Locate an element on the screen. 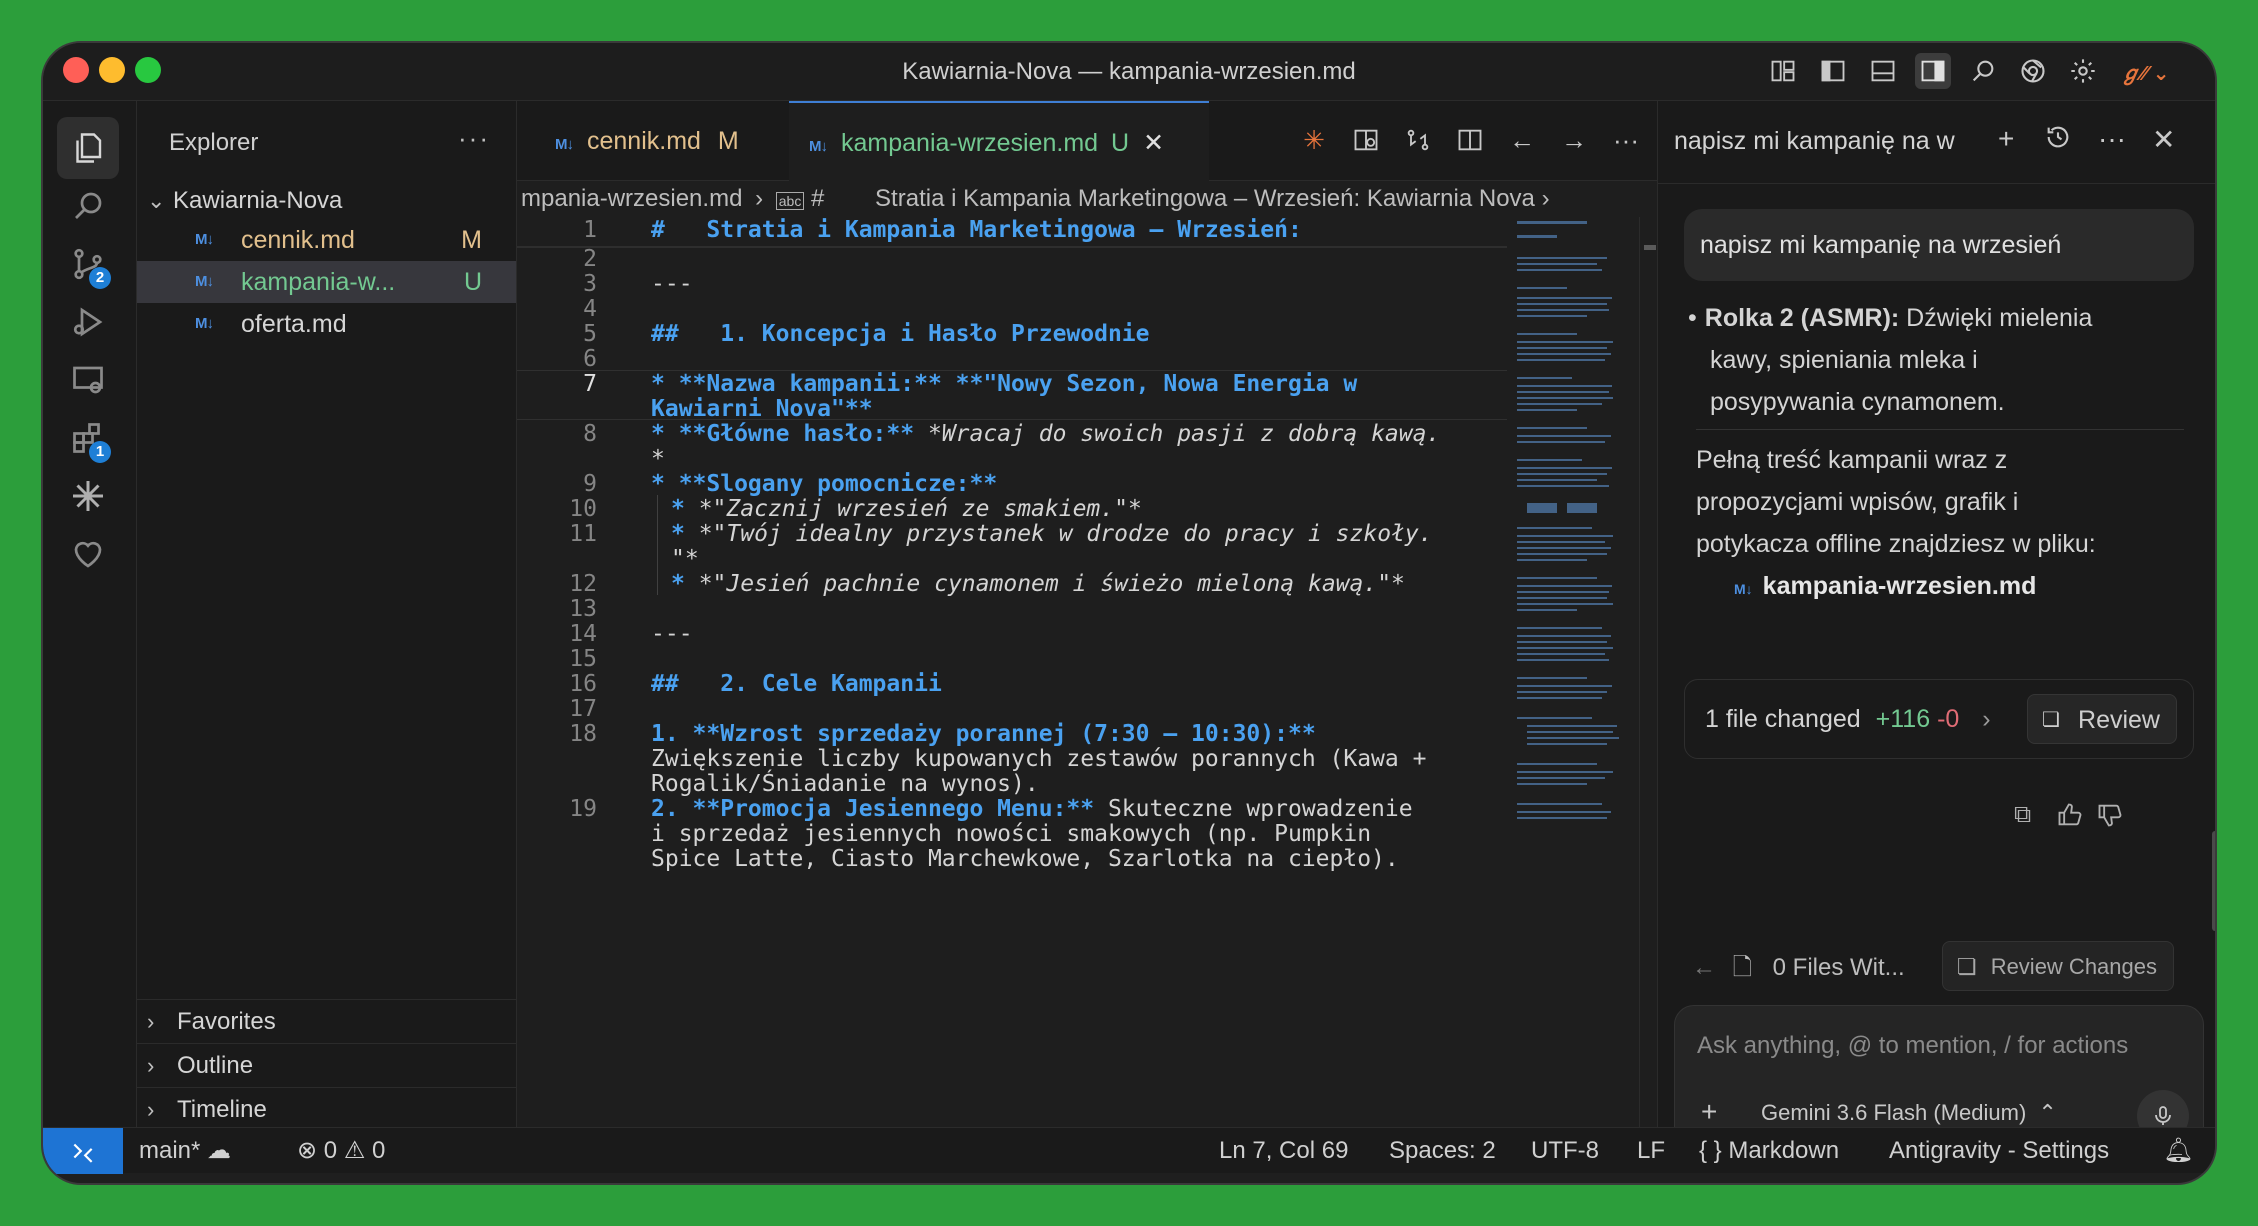 This screenshot has width=2258, height=1226. section-label: Favorites is located at coordinates (226, 1021).